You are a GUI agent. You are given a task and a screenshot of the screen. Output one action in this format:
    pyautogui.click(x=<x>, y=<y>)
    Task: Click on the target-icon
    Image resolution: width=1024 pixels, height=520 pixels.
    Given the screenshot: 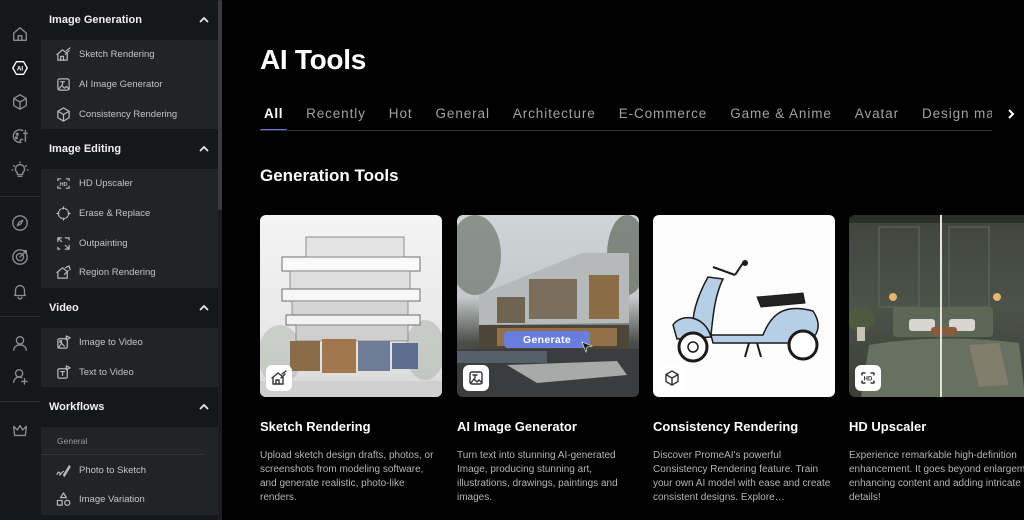 What is the action you would take?
    pyautogui.click(x=20, y=257)
    